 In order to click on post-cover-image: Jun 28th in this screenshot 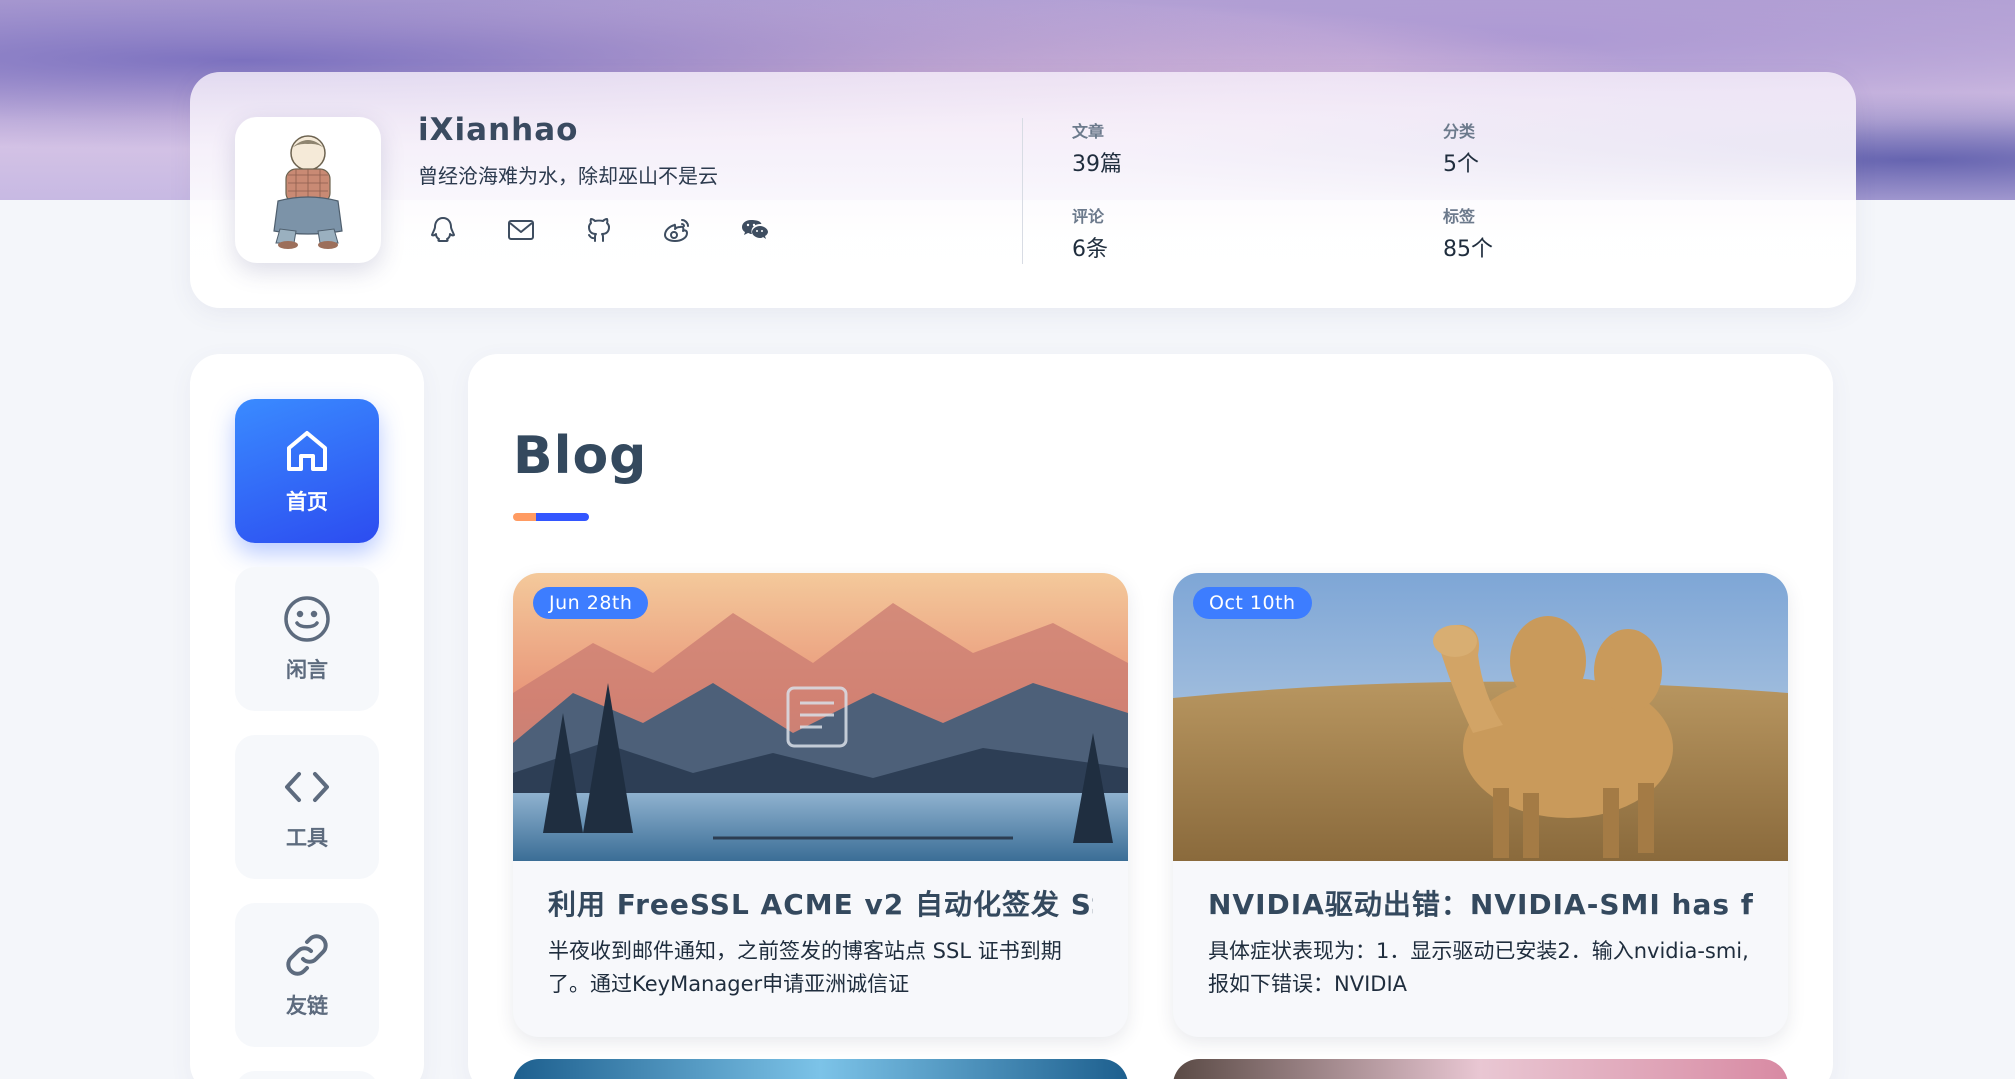, I will do `click(820, 717)`.